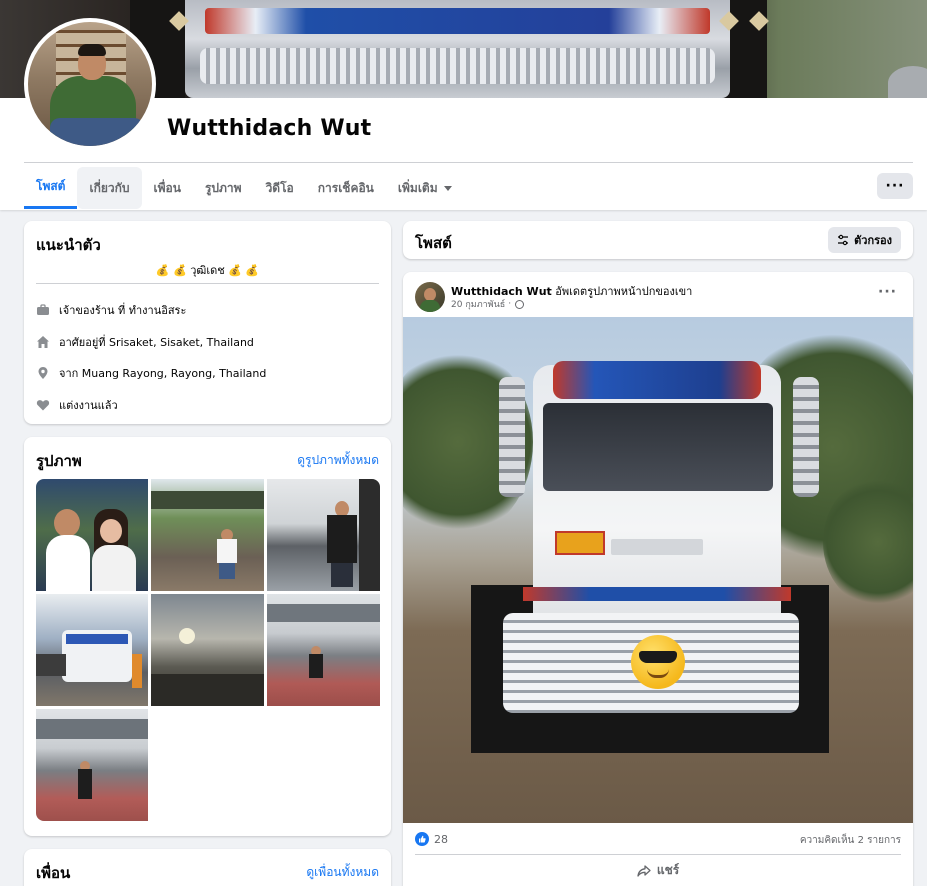 The height and width of the screenshot is (886, 927). What do you see at coordinates (88, 405) in the screenshot?
I see `intro-item-relationship-text: แต่งงานแล้ว` at bounding box center [88, 405].